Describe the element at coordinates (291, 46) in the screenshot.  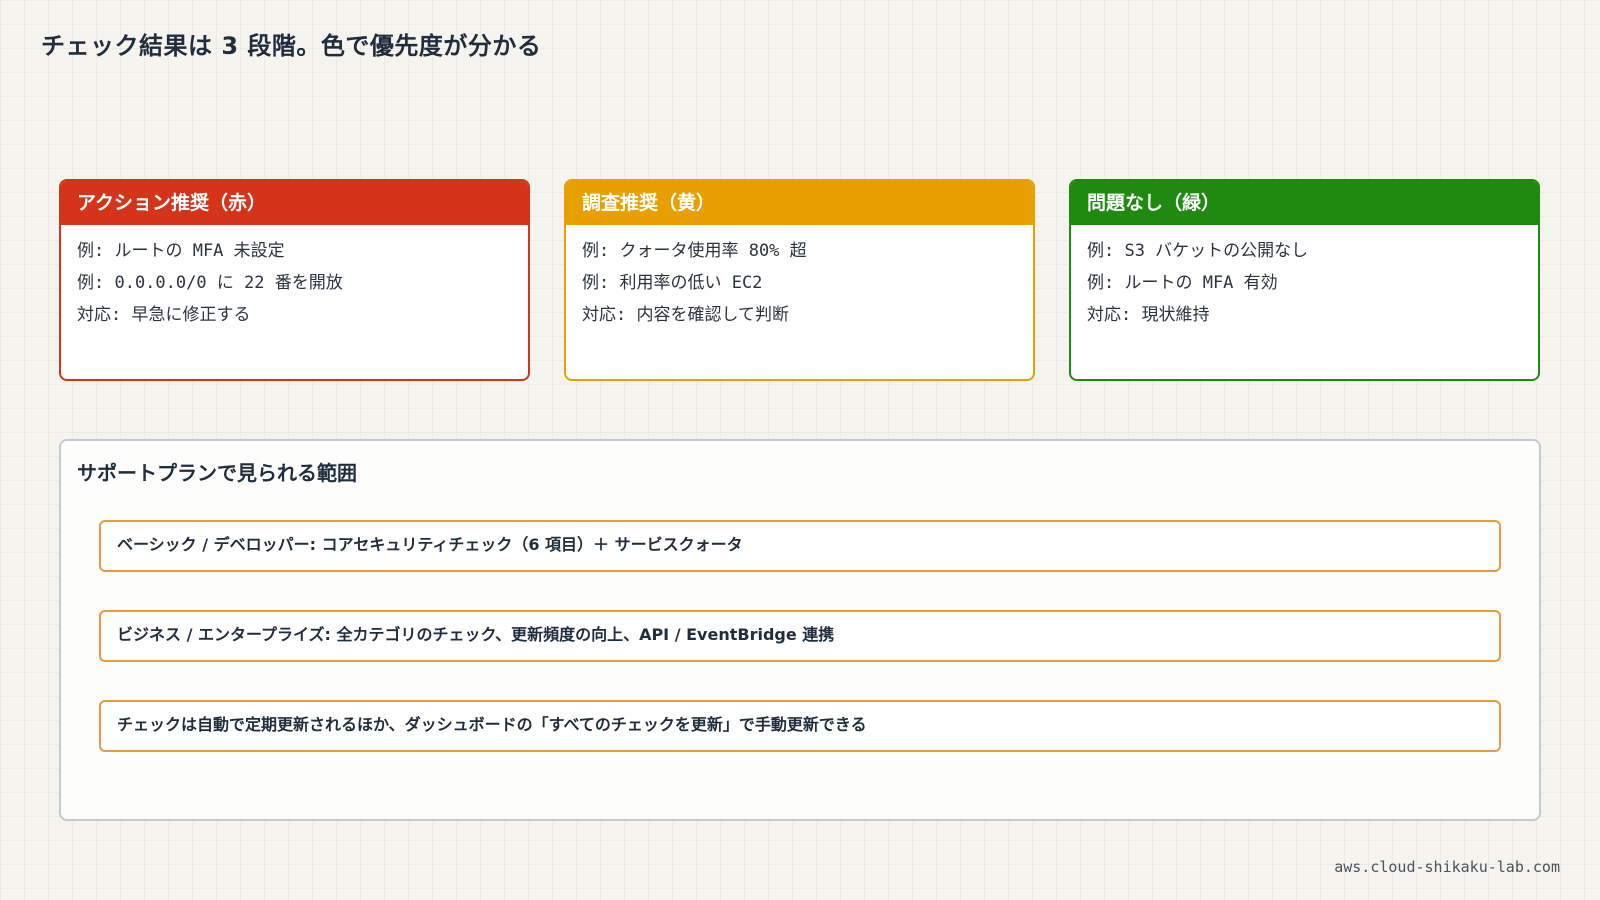
I see `page-title: チェック結果は 3 段階。色で優先度が分かる` at that location.